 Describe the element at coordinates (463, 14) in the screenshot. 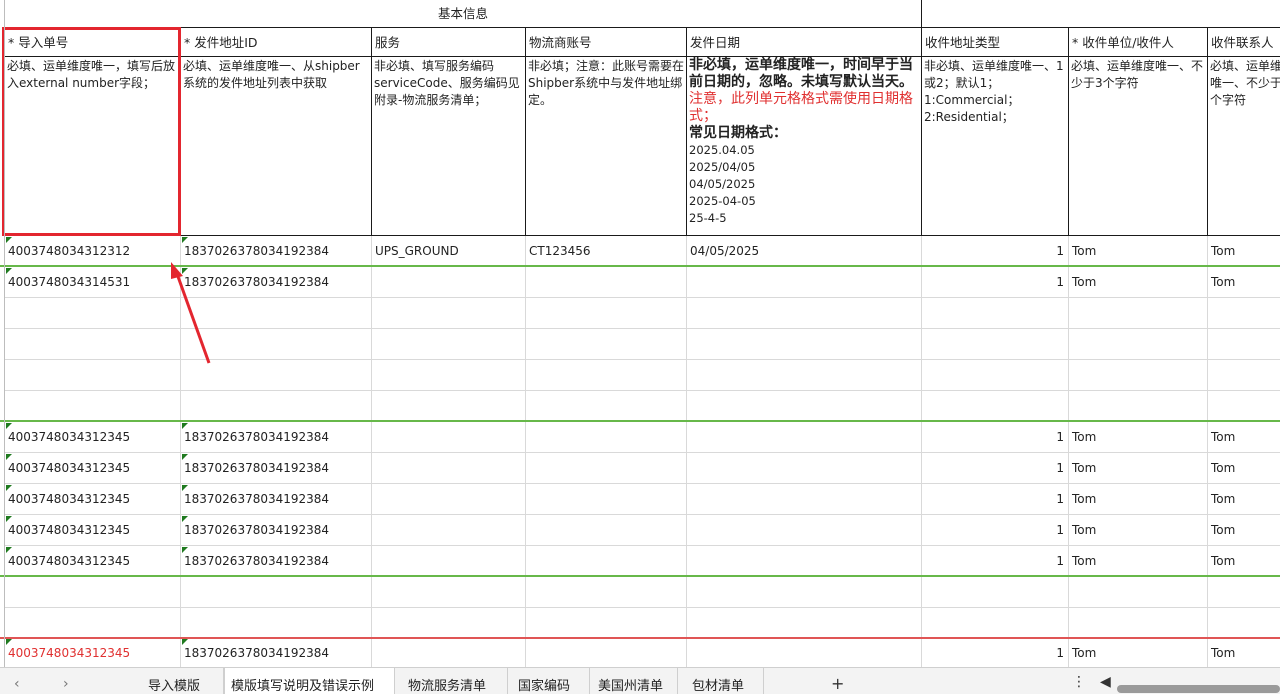

I see `section-title: 基本信息` at that location.